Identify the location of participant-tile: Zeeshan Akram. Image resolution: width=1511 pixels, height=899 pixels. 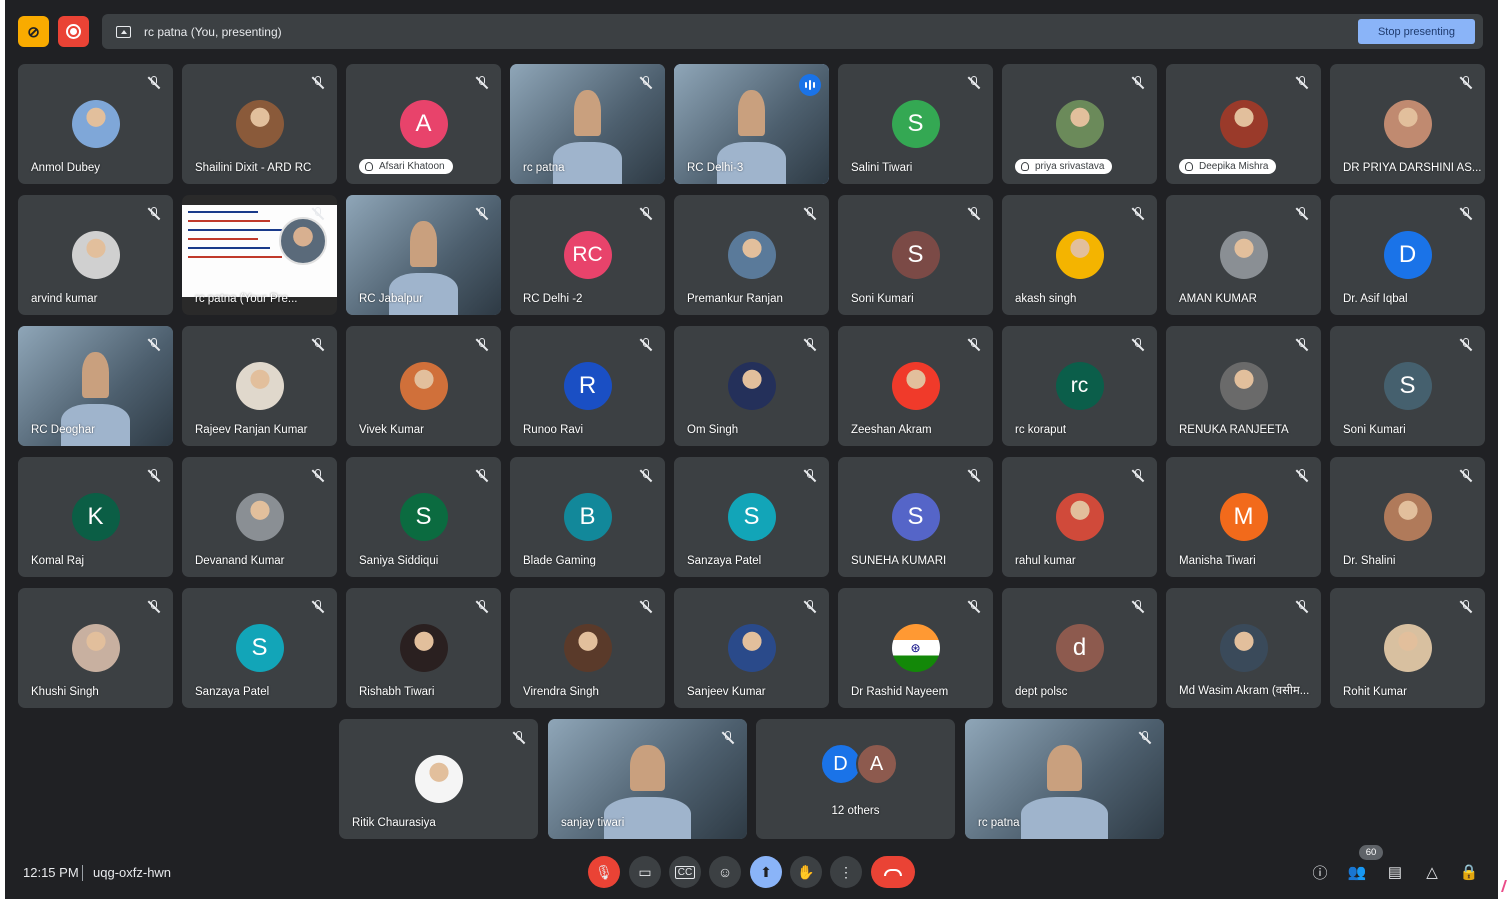
(915, 386).